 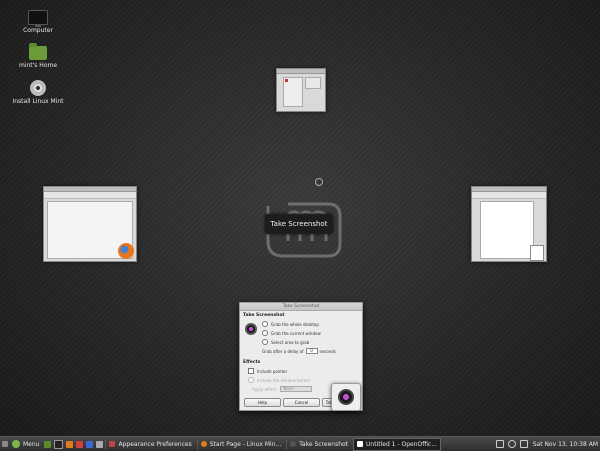 I want to click on cancel-button: Cancel, so click(x=301, y=402).